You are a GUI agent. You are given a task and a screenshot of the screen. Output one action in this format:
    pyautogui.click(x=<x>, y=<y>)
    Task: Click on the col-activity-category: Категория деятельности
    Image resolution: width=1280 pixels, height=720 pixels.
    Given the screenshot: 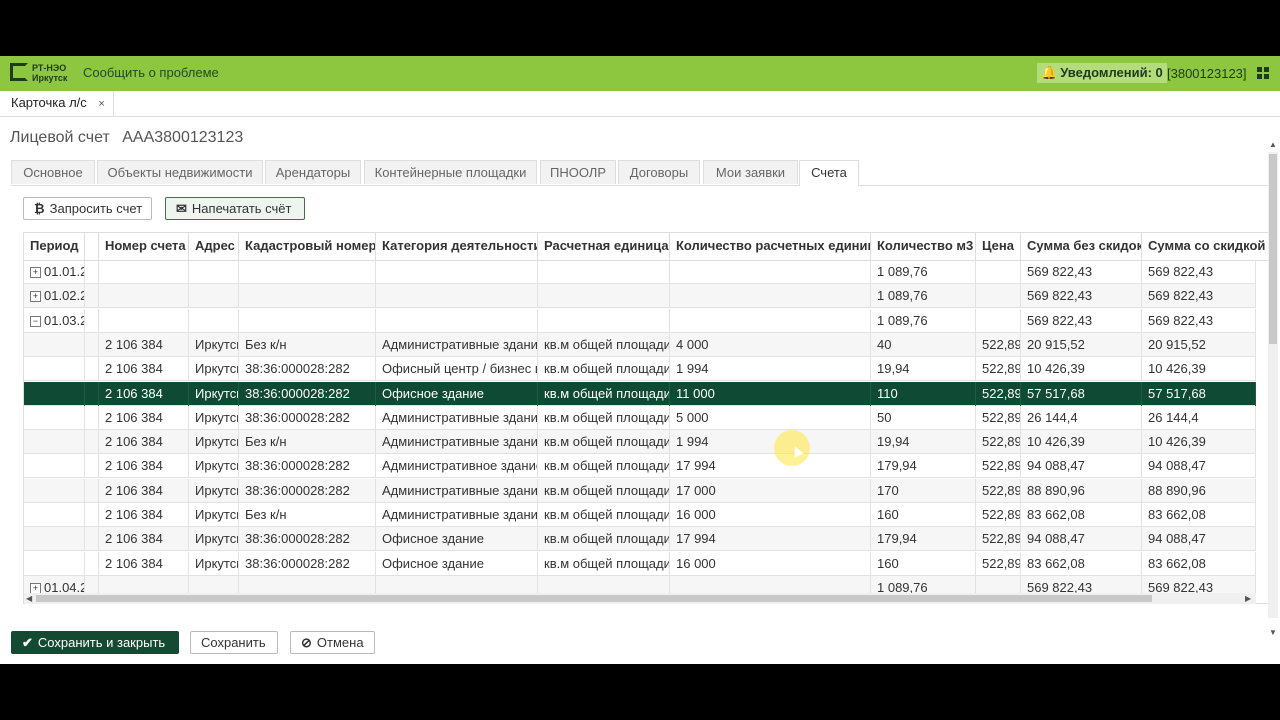 What is the action you would take?
    pyautogui.click(x=457, y=246)
    